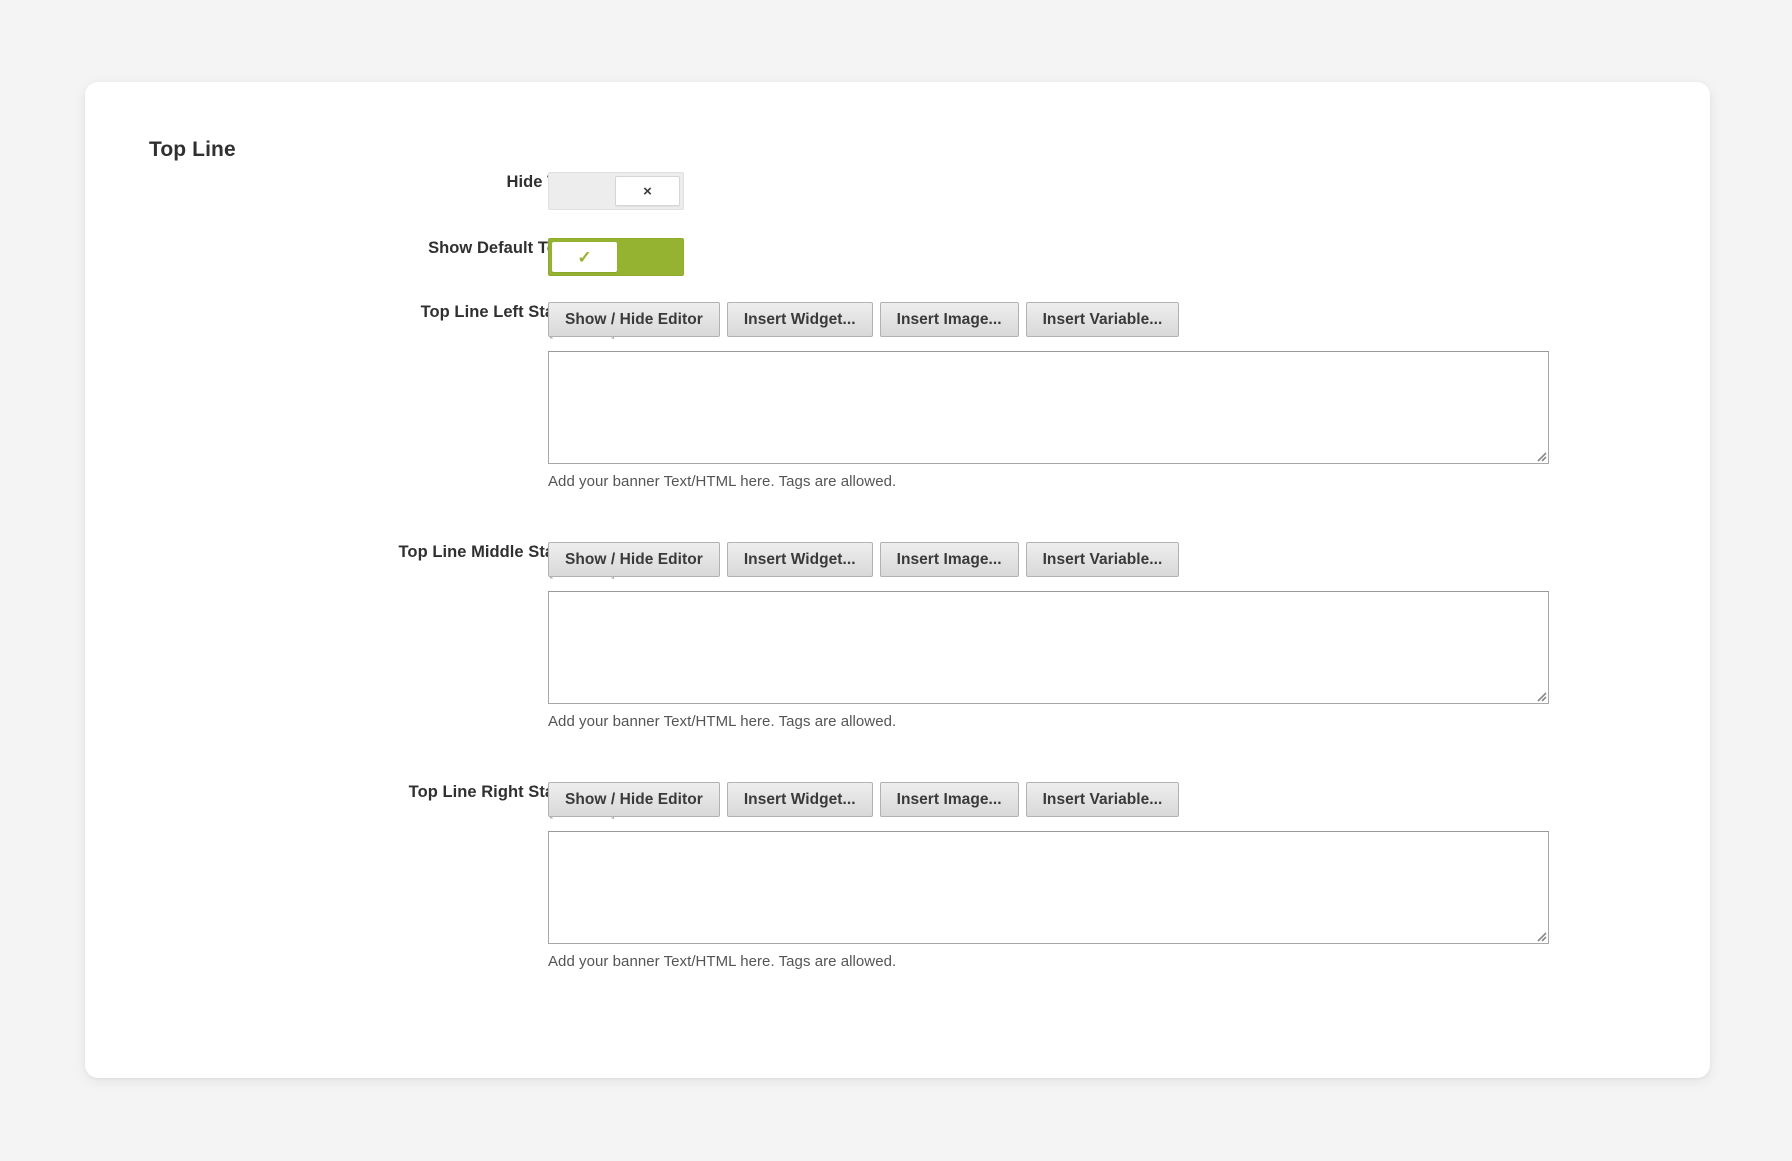  Describe the element at coordinates (350, 202) in the screenshot. I see `field-scope-hide-top-line: [store view]` at that location.